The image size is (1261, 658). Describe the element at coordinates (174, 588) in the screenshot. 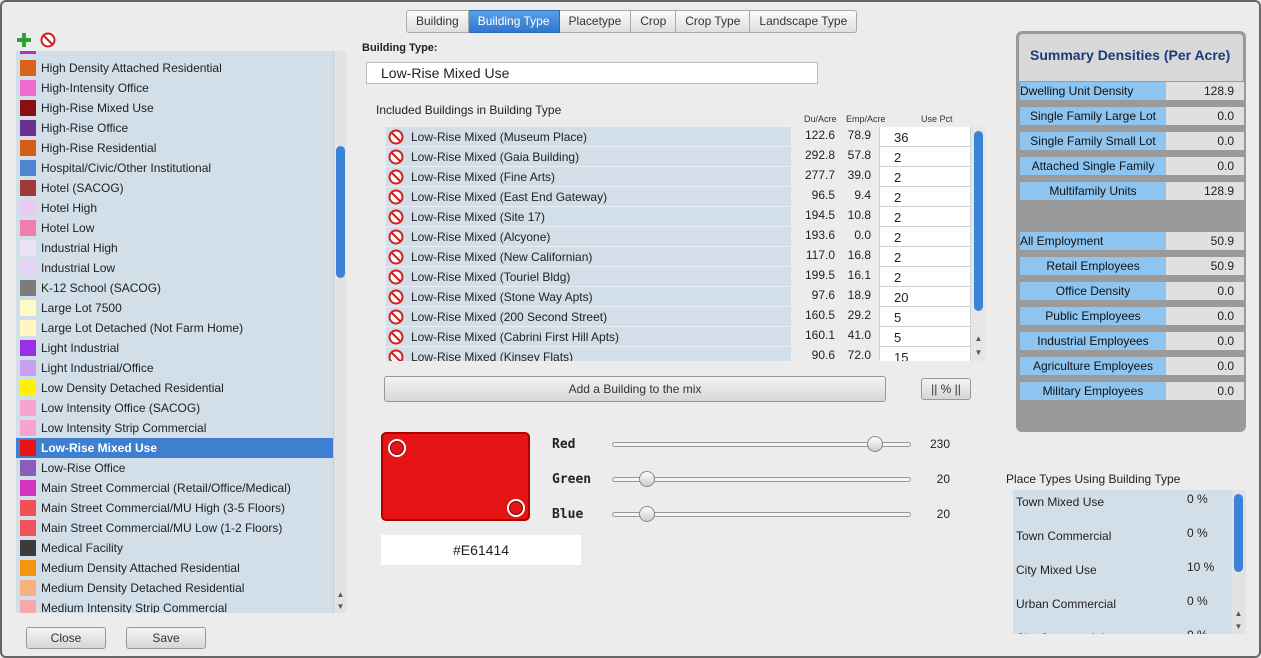

I see `list-item: Medium Density Detached Residential` at that location.